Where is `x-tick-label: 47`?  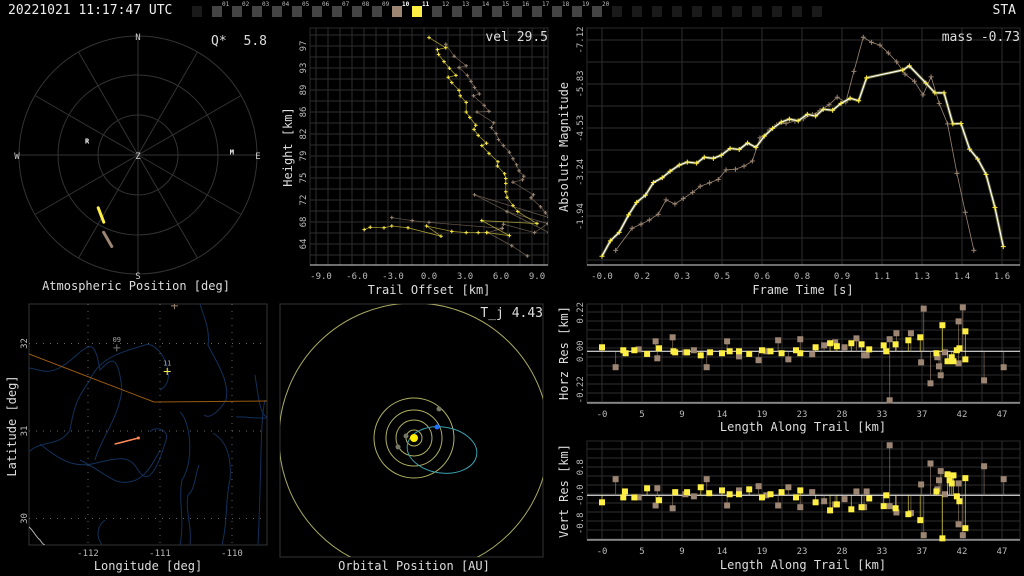 x-tick-label: 47 is located at coordinates (1002, 552).